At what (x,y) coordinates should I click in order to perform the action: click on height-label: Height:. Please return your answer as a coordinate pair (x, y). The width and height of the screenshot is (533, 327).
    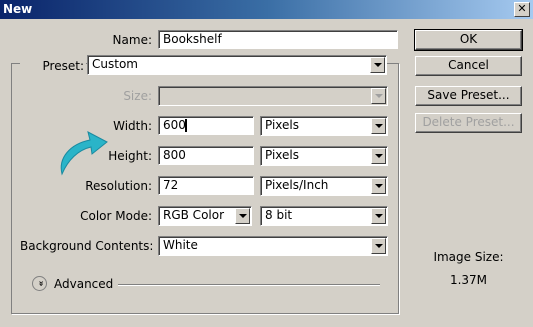
    Looking at the image, I should click on (130, 156).